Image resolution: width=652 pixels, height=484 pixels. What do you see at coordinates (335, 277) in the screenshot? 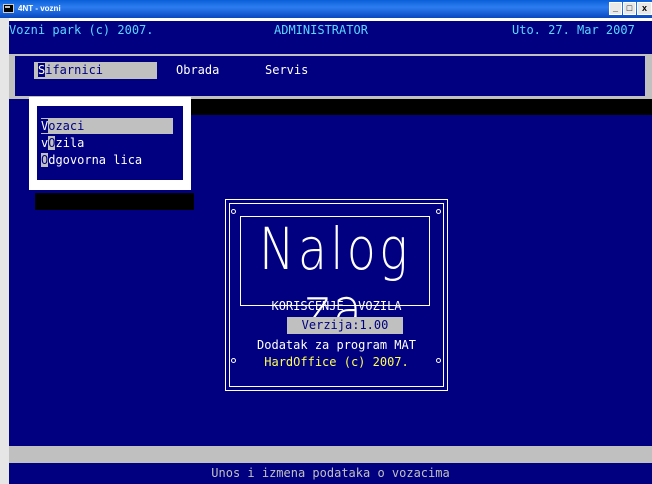
I see `logo-frame: Nalog za` at bounding box center [335, 277].